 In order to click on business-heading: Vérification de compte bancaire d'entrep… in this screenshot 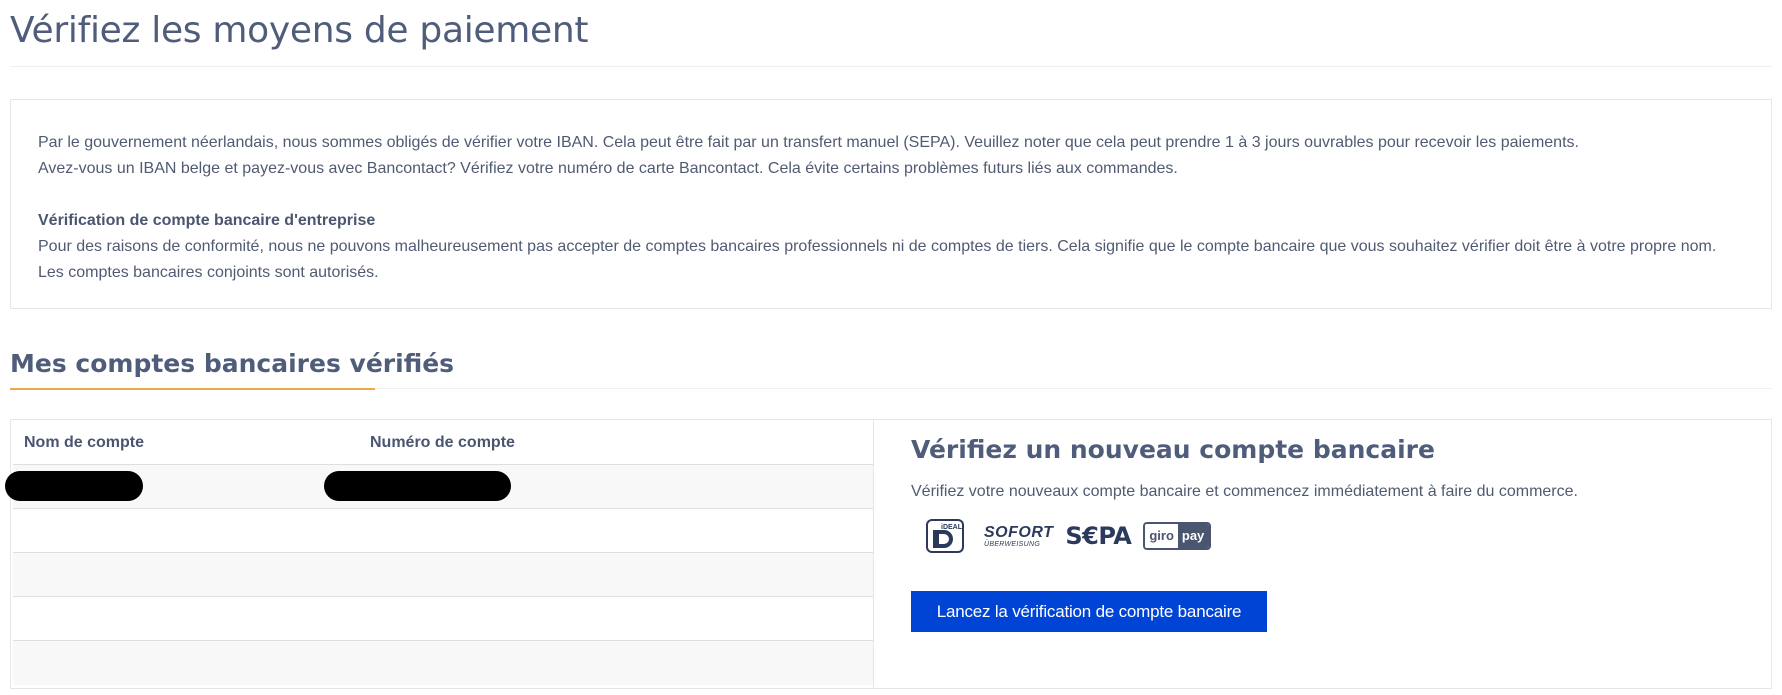, I will do `click(207, 220)`.